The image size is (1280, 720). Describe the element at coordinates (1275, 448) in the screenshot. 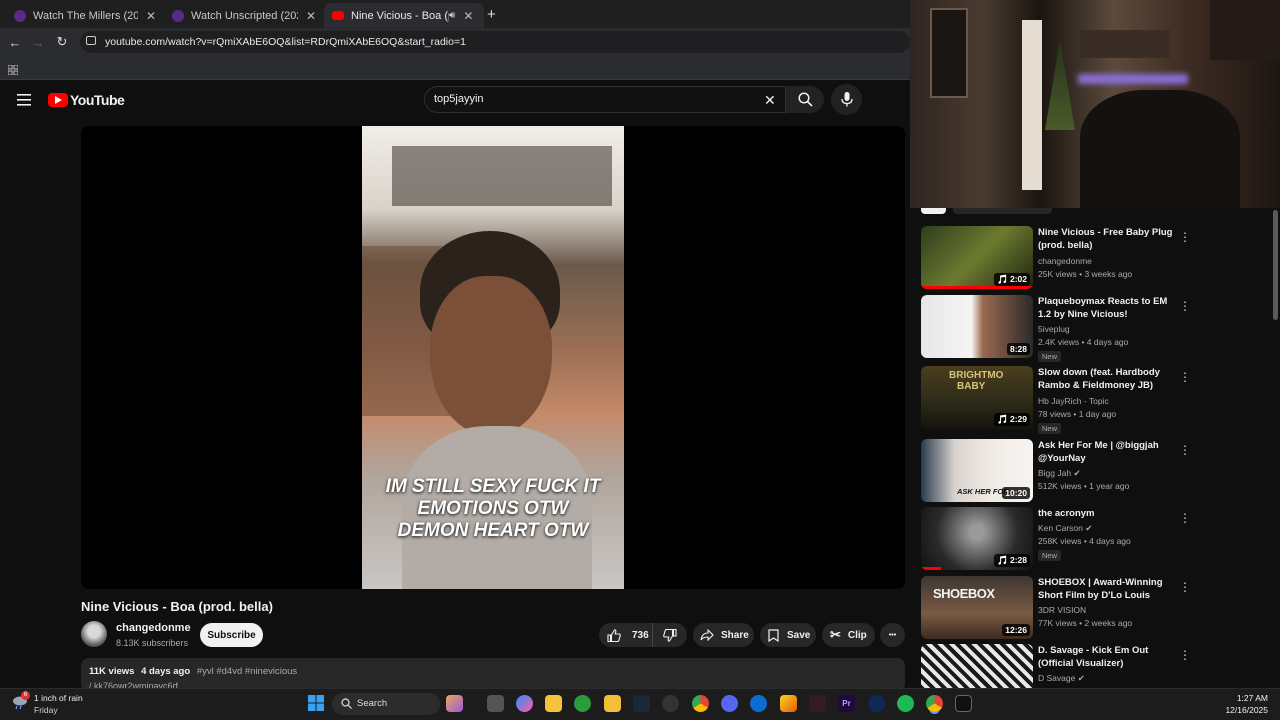

I see `scrollbar` at that location.